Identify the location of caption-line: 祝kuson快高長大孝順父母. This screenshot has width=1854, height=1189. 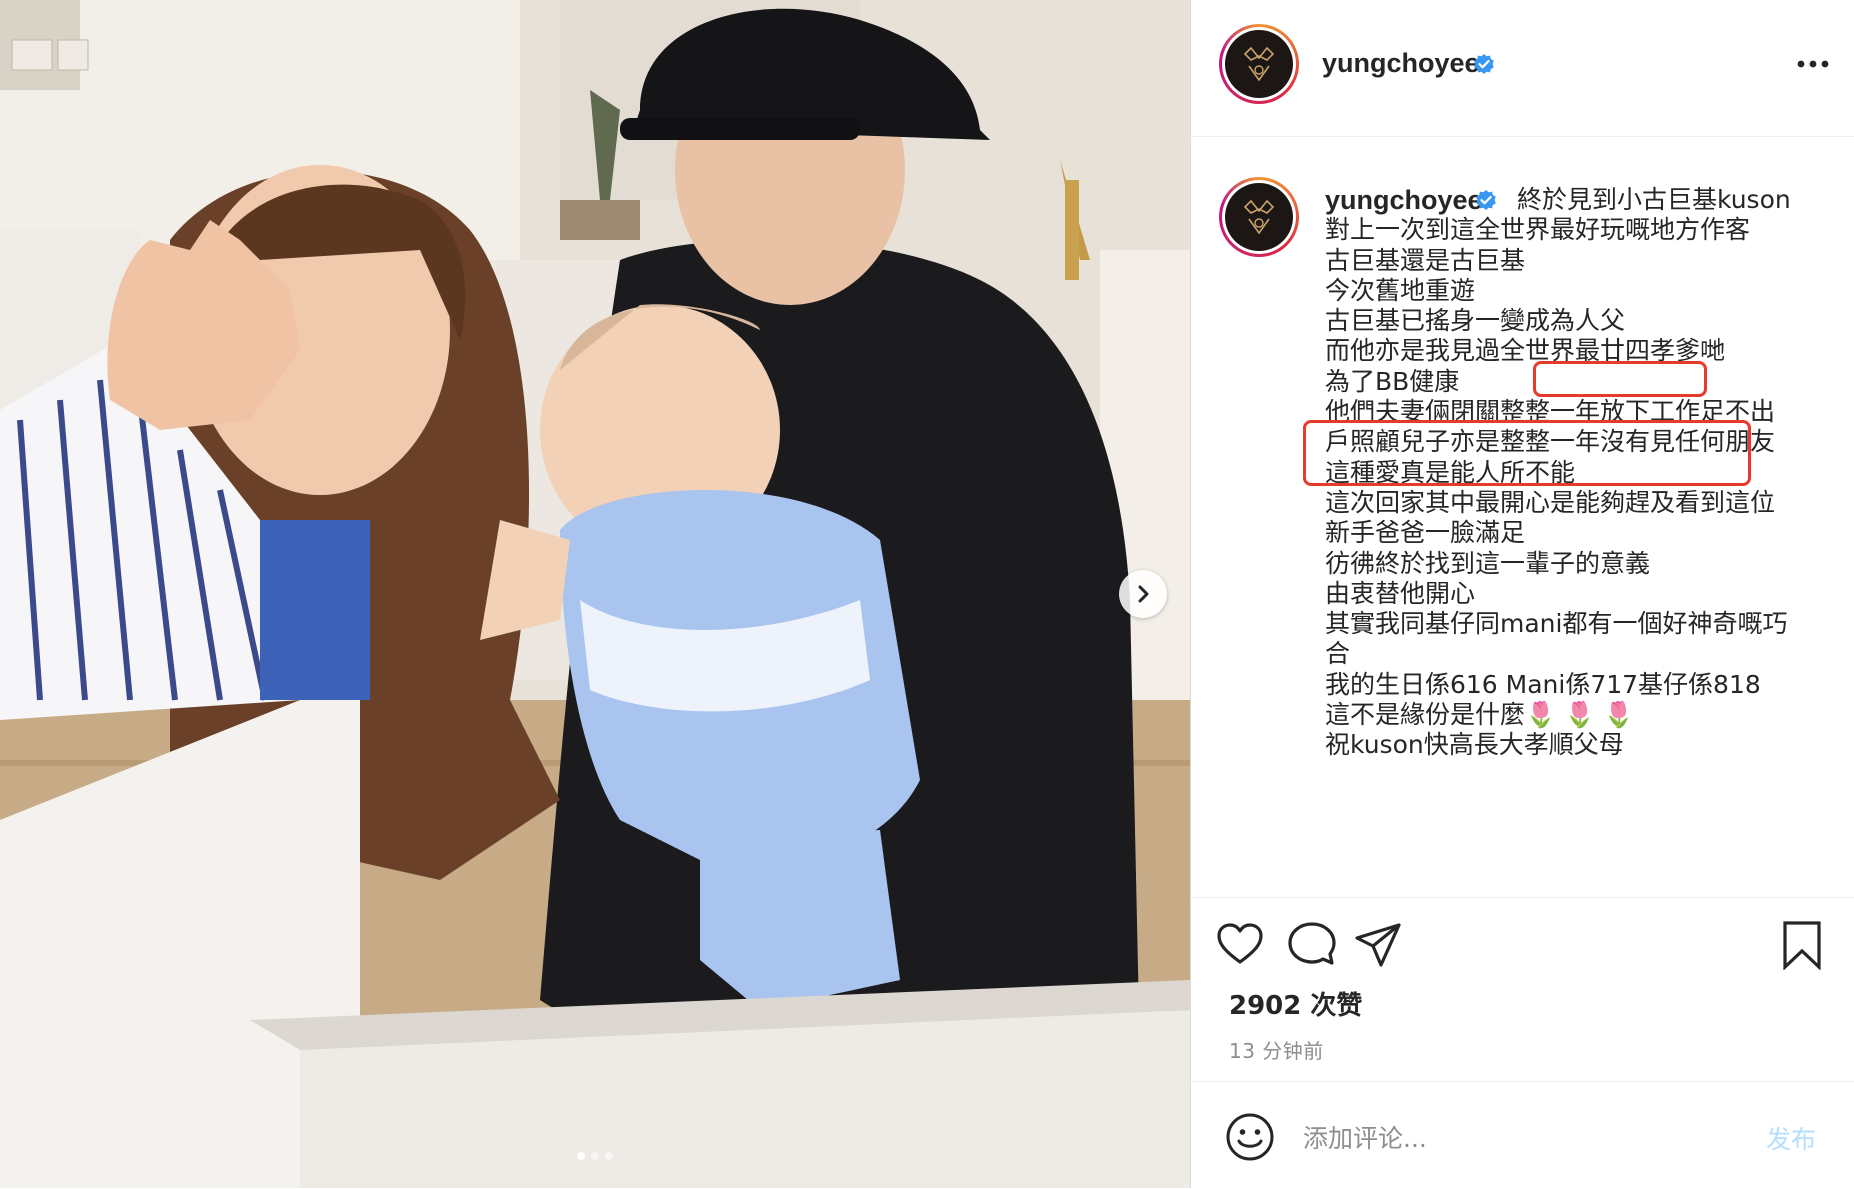
(1474, 745).